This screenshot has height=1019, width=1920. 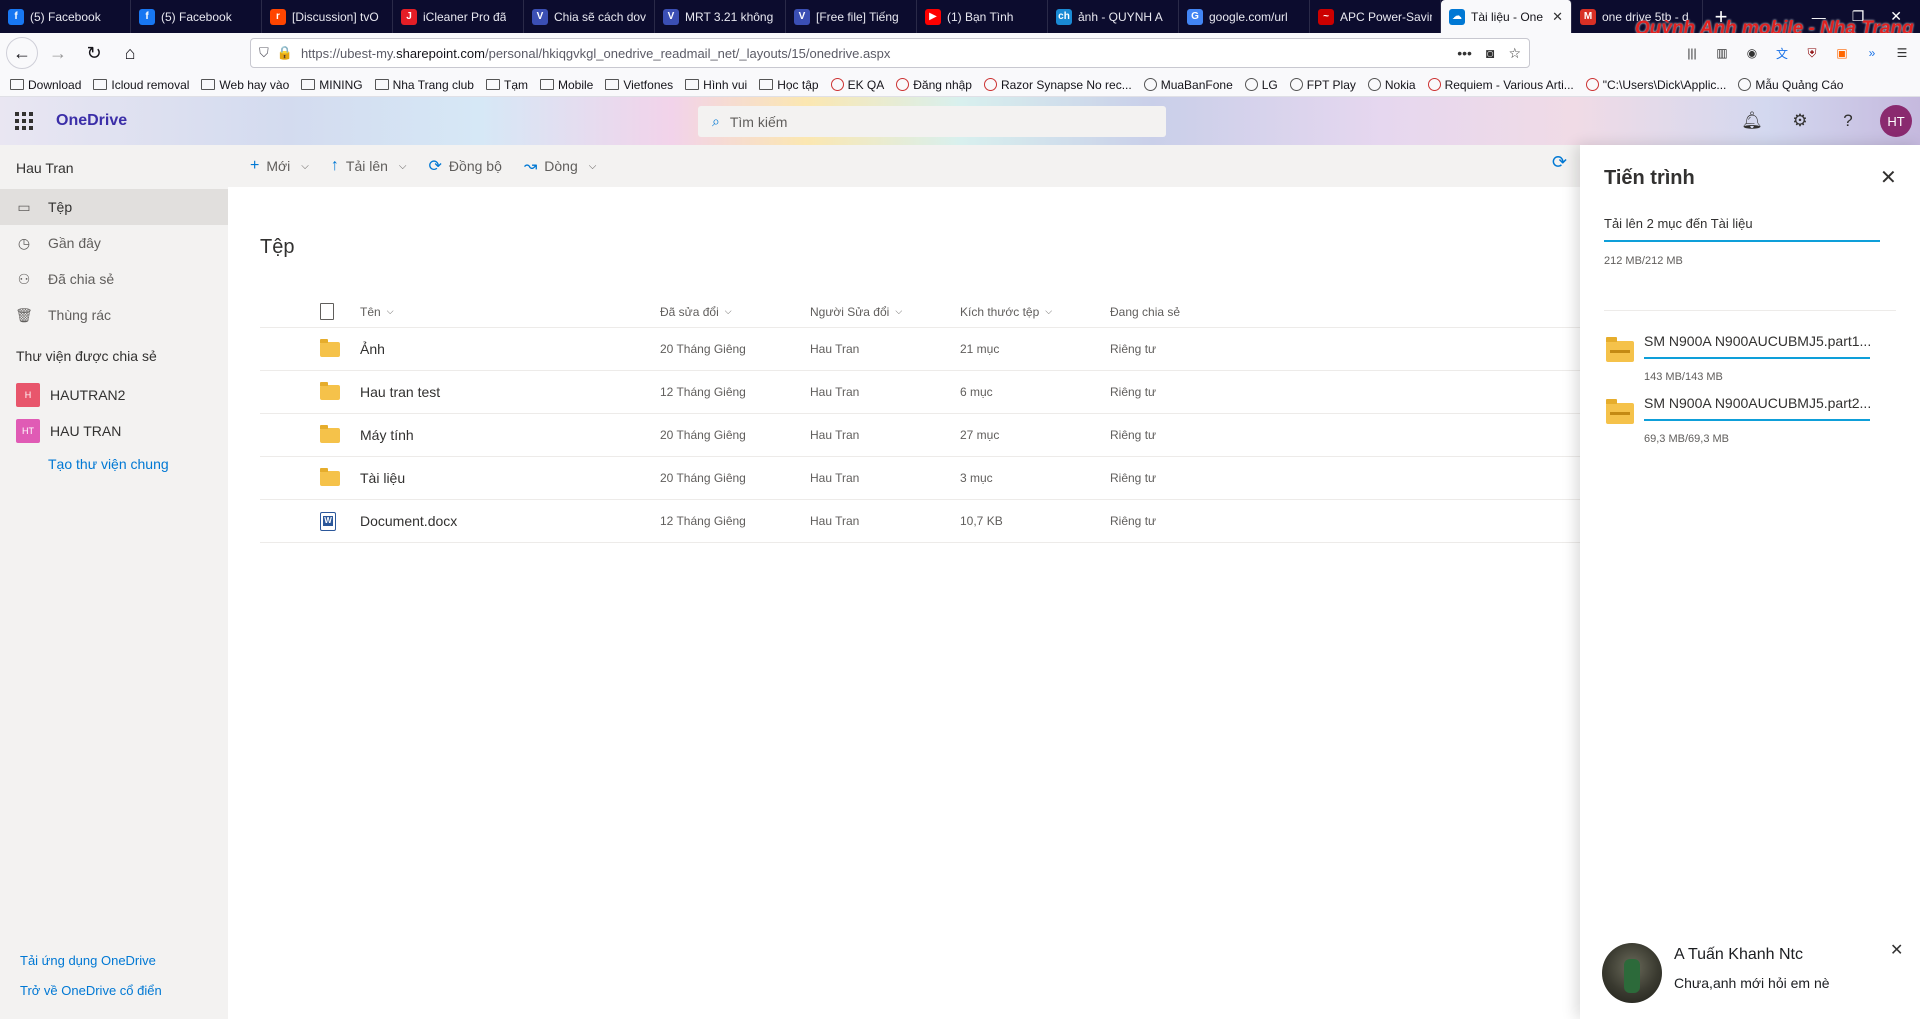 I want to click on bookmark-item: MuaBanFone, so click(x=1188, y=85).